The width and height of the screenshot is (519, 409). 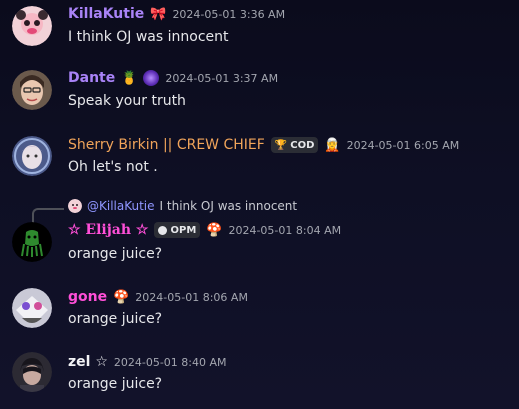 I want to click on logo-icon, so click(x=163, y=230).